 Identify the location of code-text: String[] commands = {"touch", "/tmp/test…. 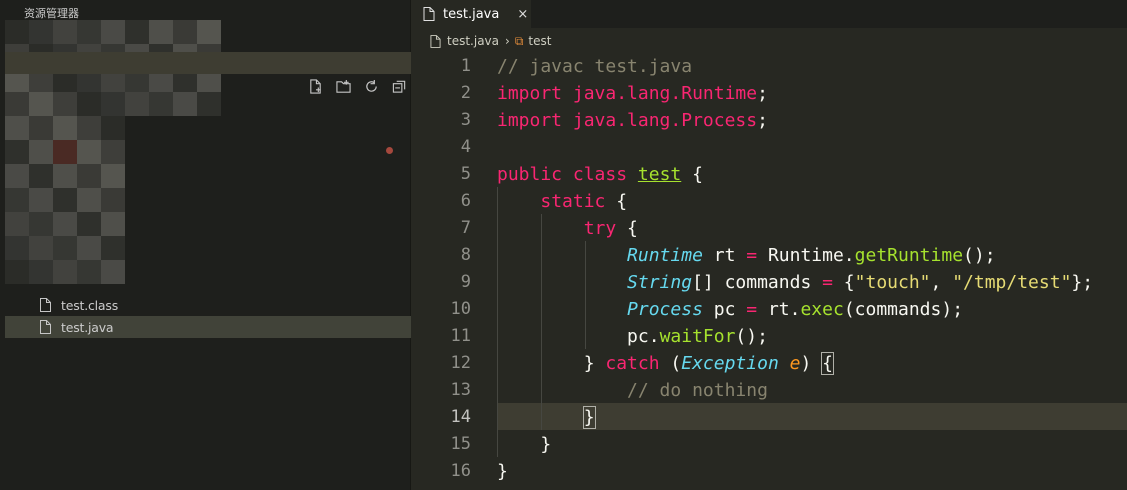
(795, 282).